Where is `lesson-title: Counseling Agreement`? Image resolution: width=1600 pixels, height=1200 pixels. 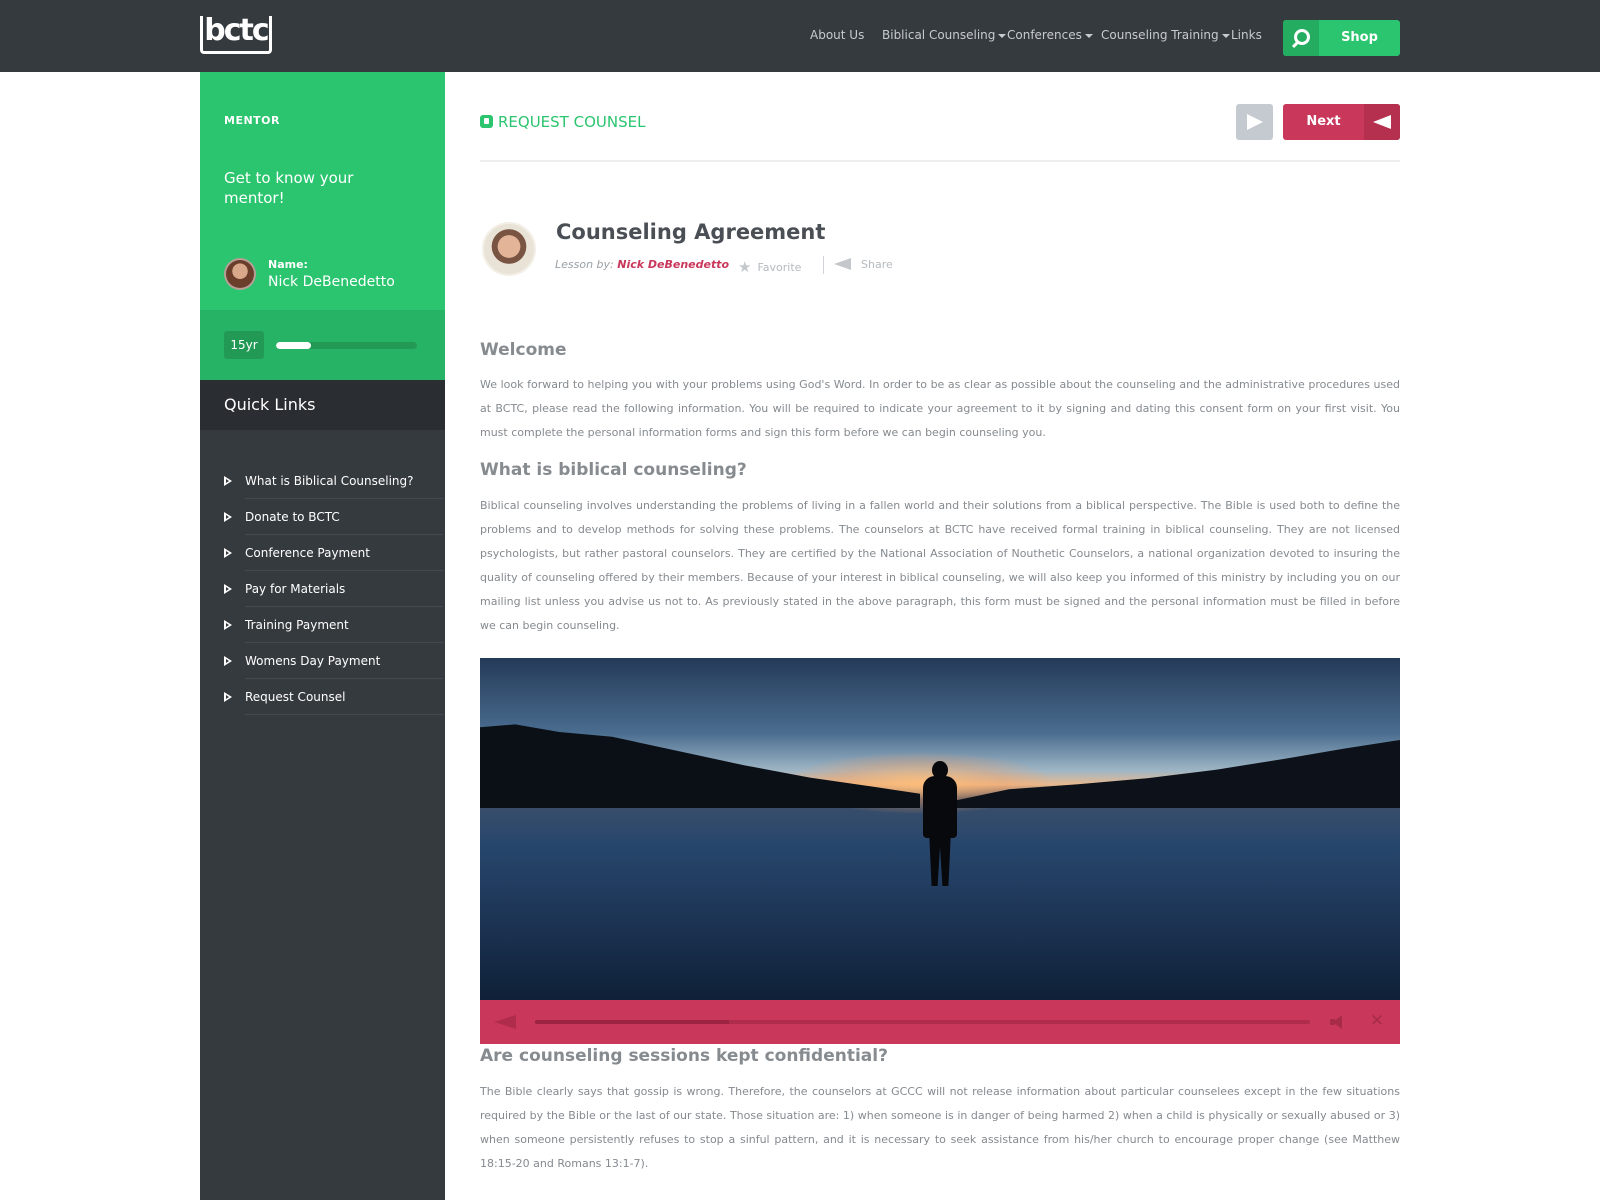
lesson-title: Counseling Agreement is located at coordinates (691, 232).